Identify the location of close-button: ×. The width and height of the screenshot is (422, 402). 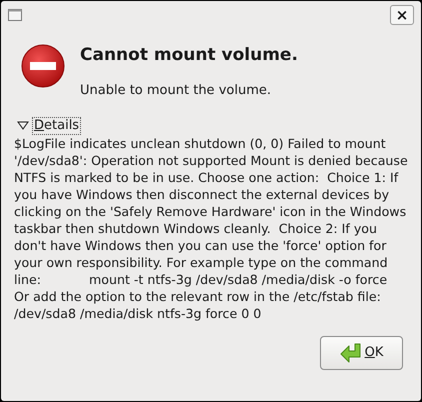
(402, 15).